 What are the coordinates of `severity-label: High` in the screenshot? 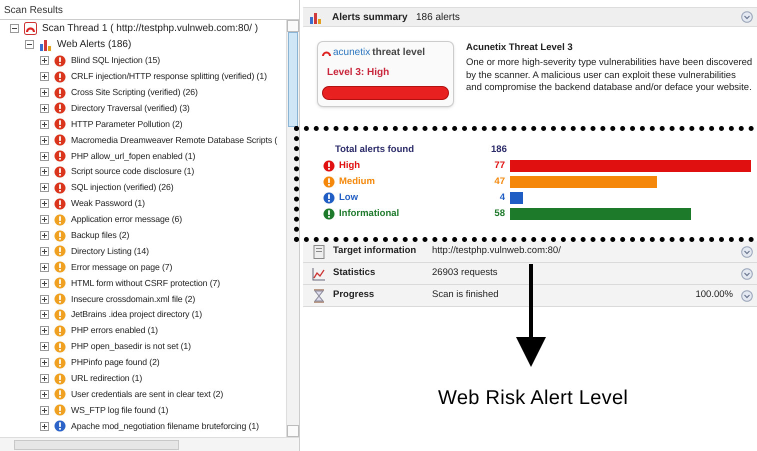 It's located at (350, 165).